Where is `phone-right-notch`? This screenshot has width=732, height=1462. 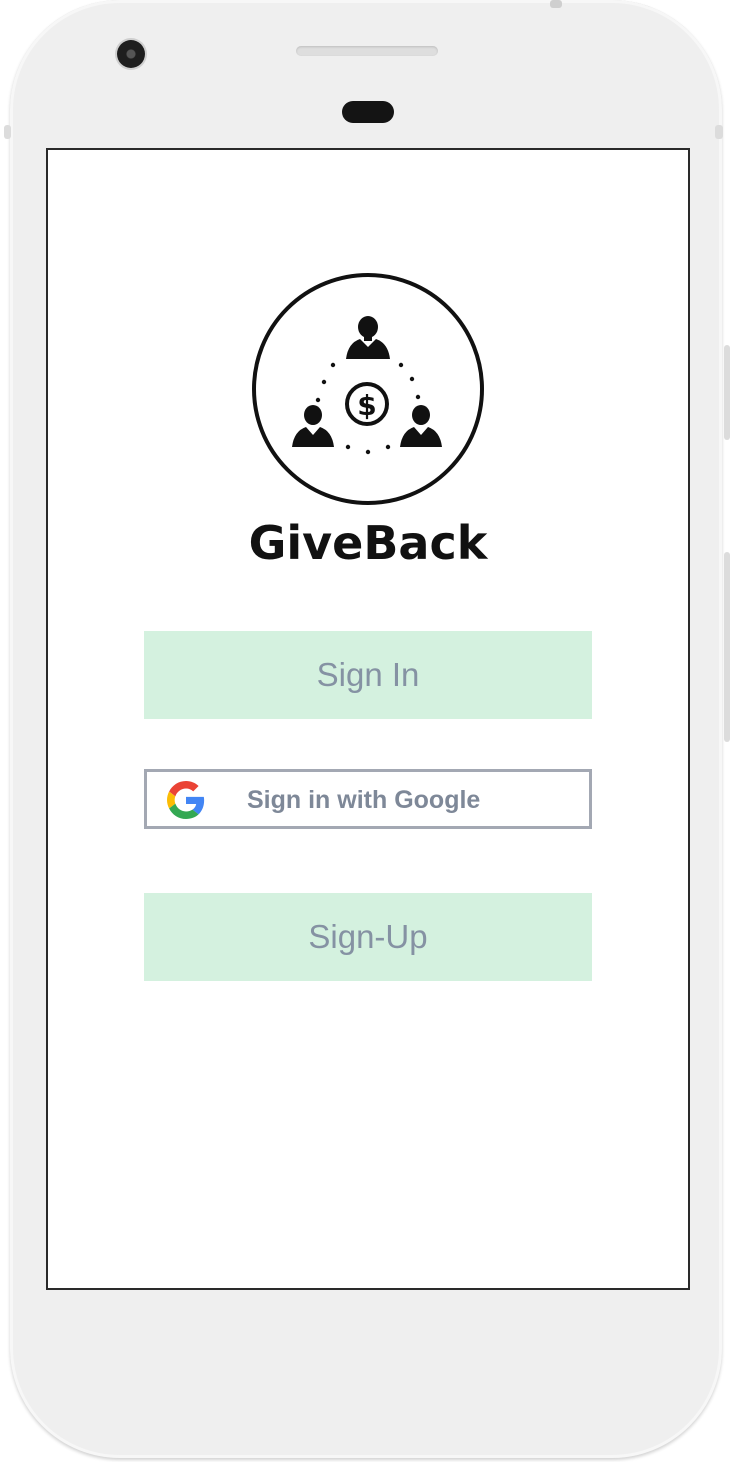 phone-right-notch is located at coordinates (719, 132).